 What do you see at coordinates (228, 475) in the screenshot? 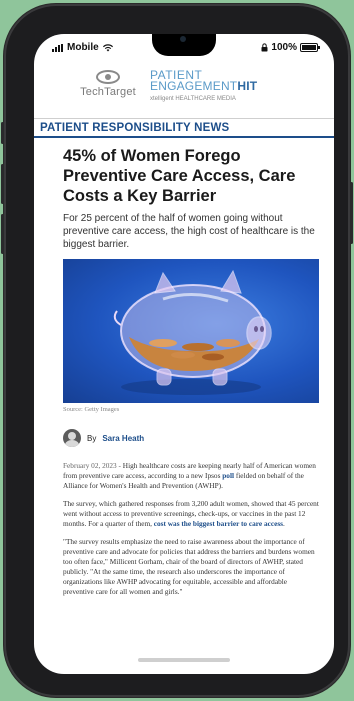
I see `poll-link: poll` at bounding box center [228, 475].